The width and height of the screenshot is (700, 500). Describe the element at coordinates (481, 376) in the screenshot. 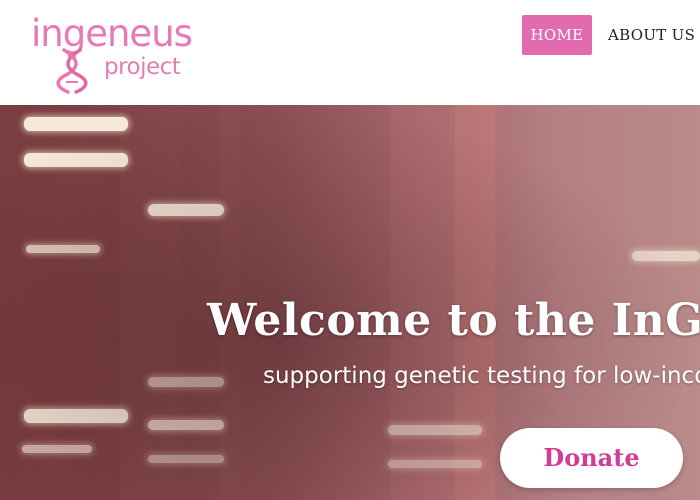

I see `hero-subtitle: supporting genetic testing for low-inco` at that location.